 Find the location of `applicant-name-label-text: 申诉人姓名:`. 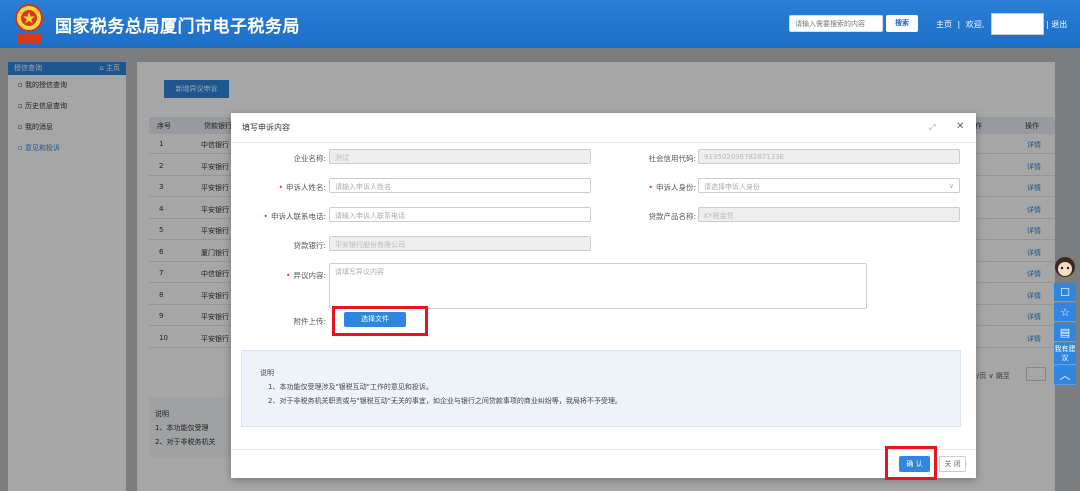

applicant-name-label-text: 申诉人姓名: is located at coordinates (305, 187).